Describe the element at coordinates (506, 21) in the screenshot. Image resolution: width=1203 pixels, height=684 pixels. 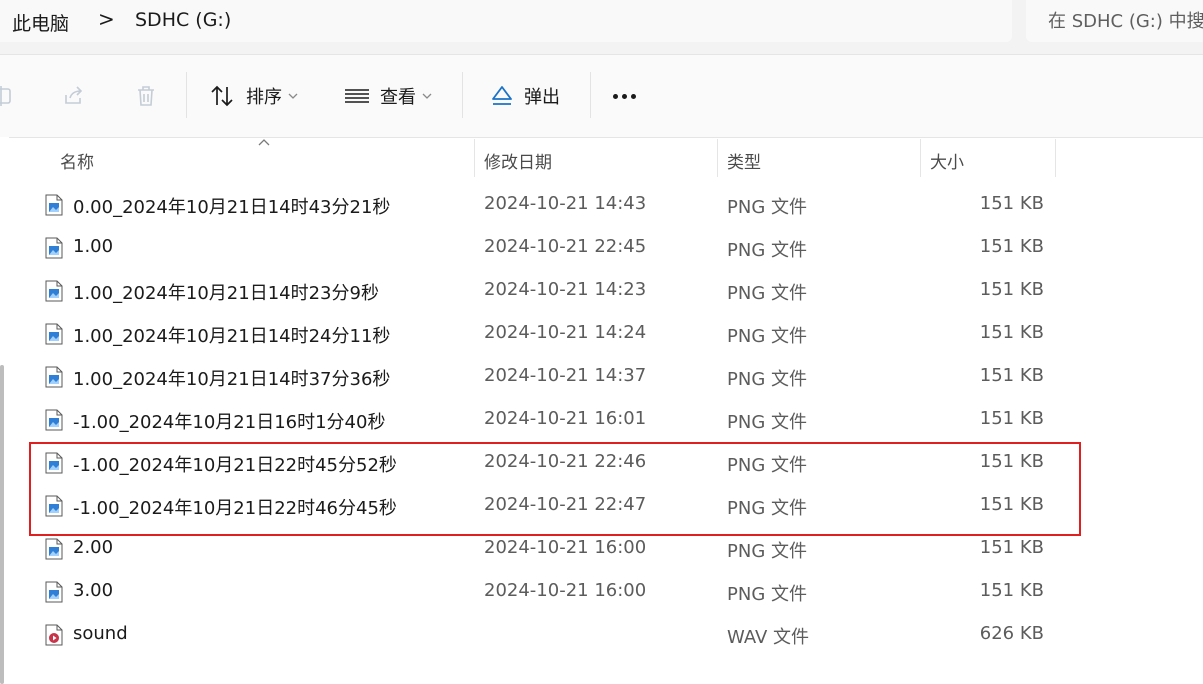
I see `address-bar: 此电脑 > SDHC (G:)` at that location.